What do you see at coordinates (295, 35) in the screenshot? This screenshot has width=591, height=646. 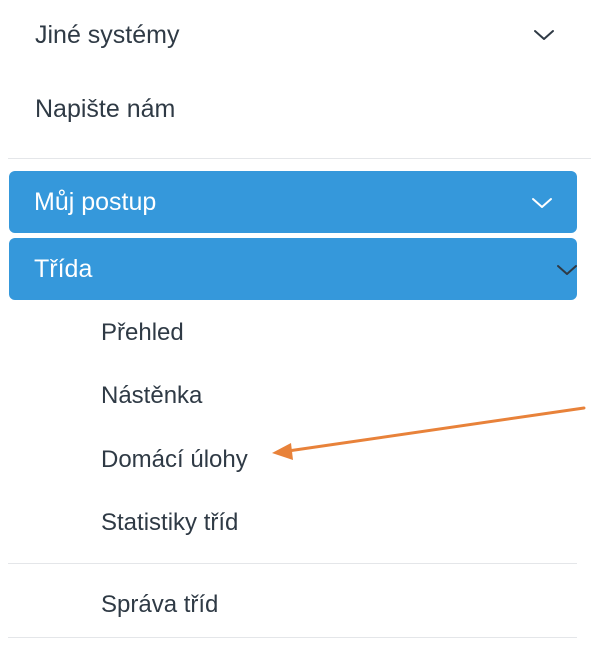 I see `menu-item-other-systems: Jiné systémy` at bounding box center [295, 35].